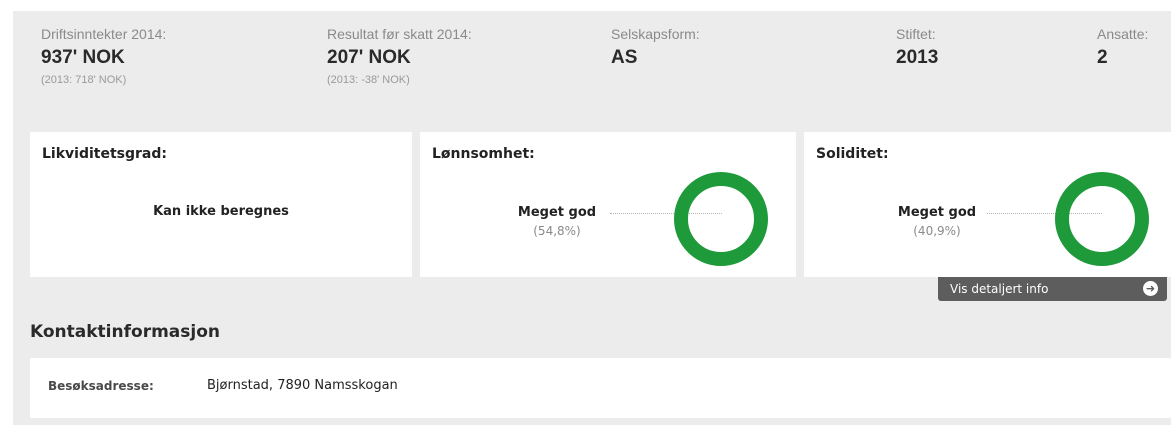  Describe the element at coordinates (104, 154) in the screenshot. I see `card-title: Likviditetsgrad:` at that location.